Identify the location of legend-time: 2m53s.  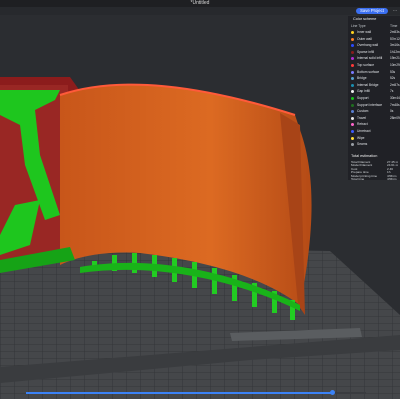
(395, 32).